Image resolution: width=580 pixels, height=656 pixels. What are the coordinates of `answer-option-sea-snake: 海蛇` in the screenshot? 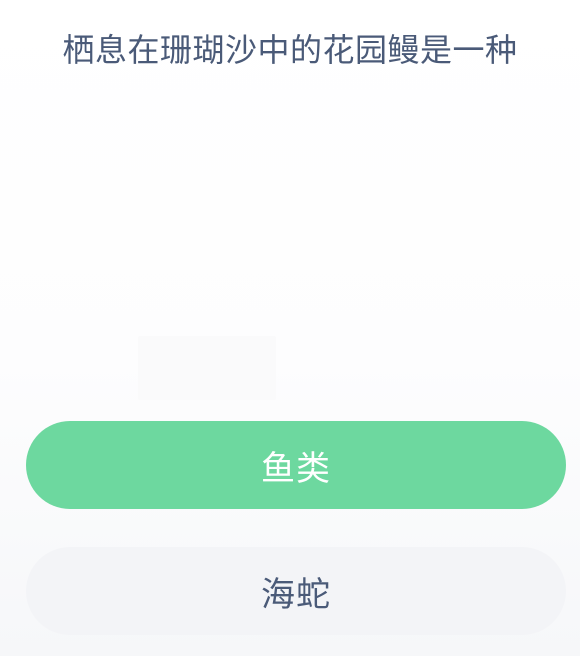 It's located at (296, 591).